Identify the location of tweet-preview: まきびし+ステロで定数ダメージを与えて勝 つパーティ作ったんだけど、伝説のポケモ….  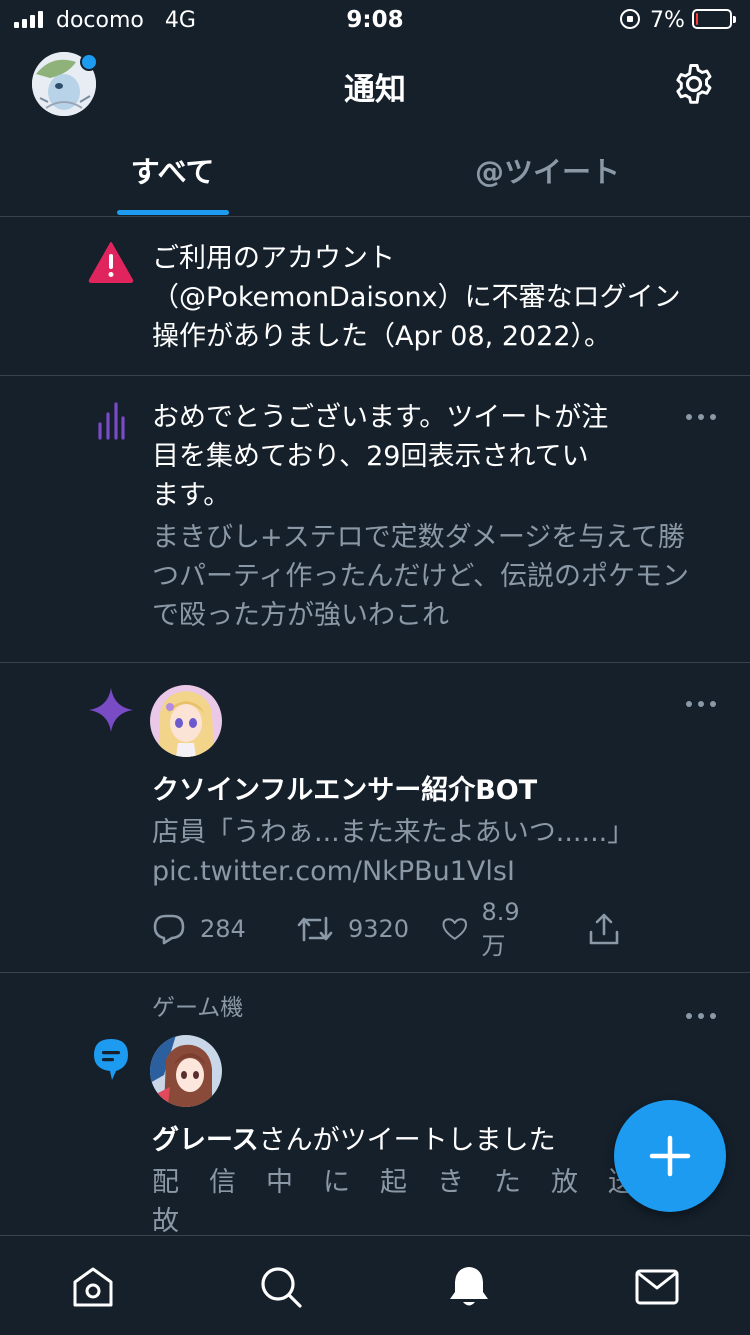
(420, 576).